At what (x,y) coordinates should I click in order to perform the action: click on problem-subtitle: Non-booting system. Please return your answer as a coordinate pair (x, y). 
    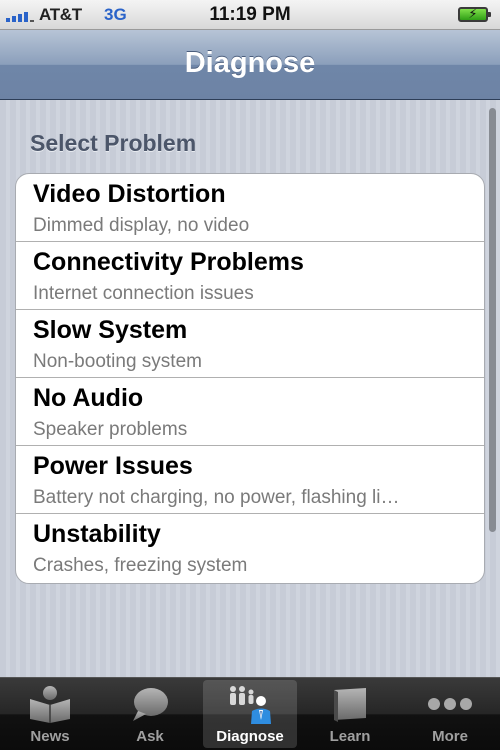
    Looking at the image, I should click on (117, 361).